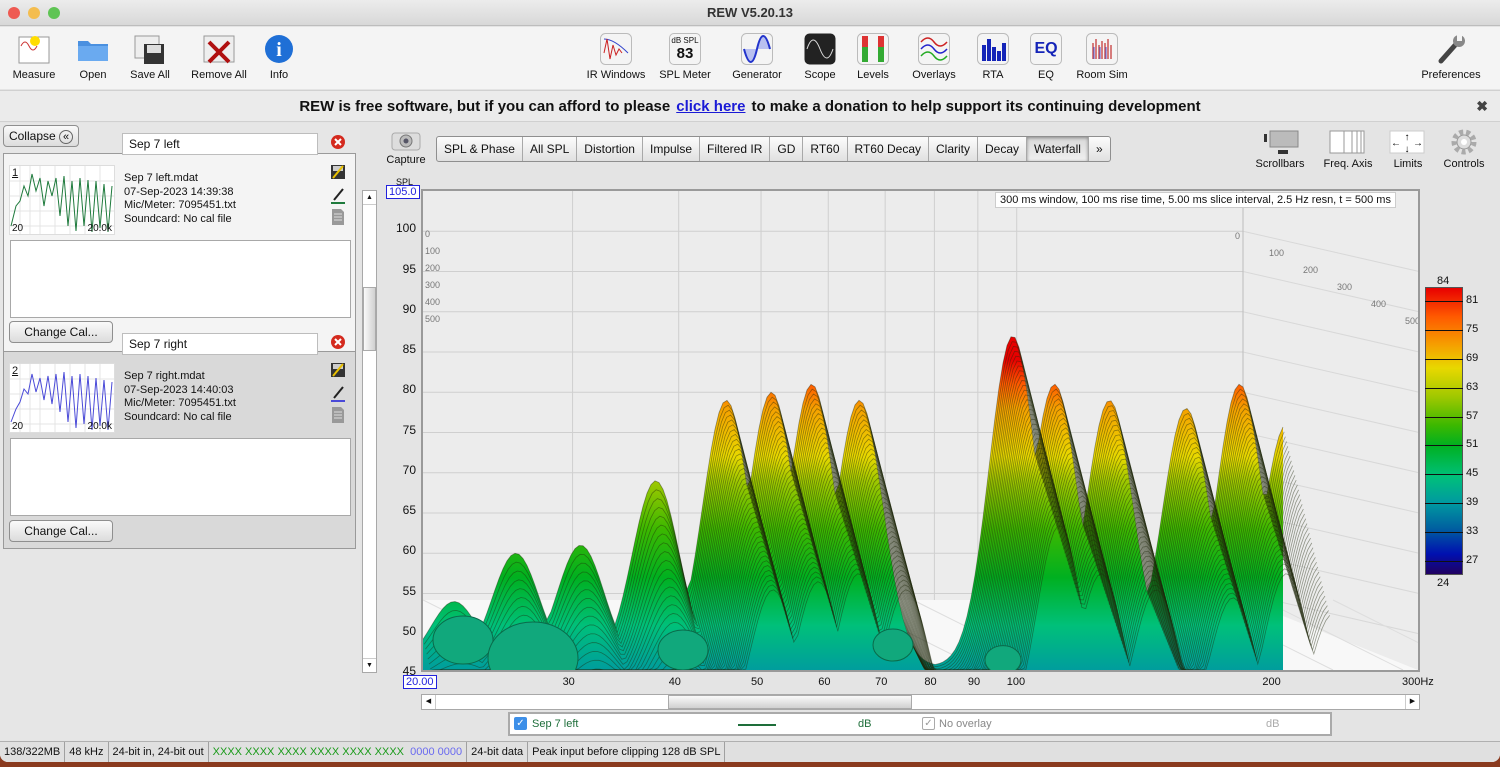 This screenshot has height=767, width=1500. What do you see at coordinates (34, 49) in the screenshot?
I see `measure-icon` at bounding box center [34, 49].